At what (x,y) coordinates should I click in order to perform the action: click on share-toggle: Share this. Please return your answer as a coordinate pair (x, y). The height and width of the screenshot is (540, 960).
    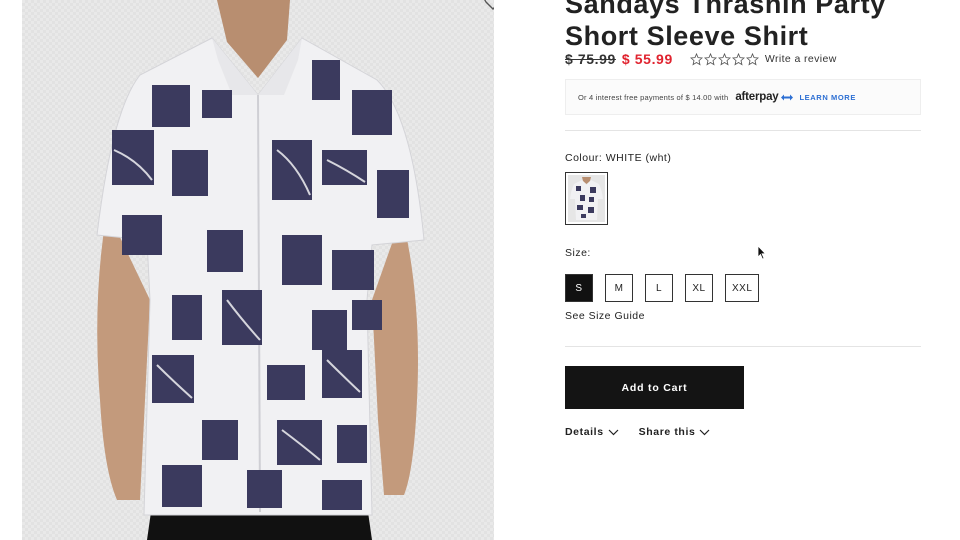
    Looking at the image, I should click on (675, 432).